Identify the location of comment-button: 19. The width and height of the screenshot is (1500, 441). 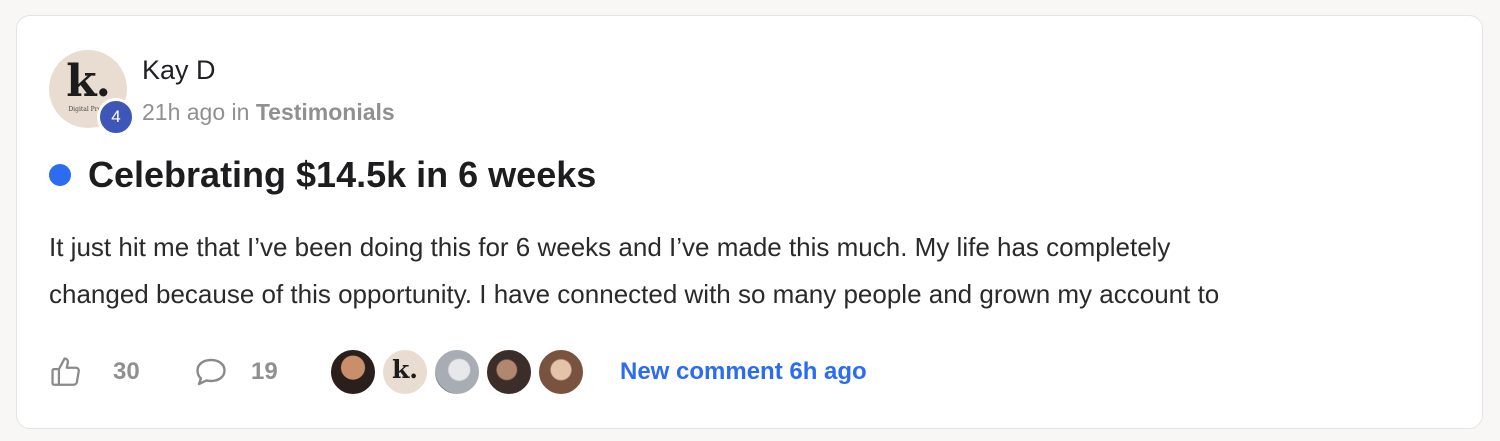
(260, 372).